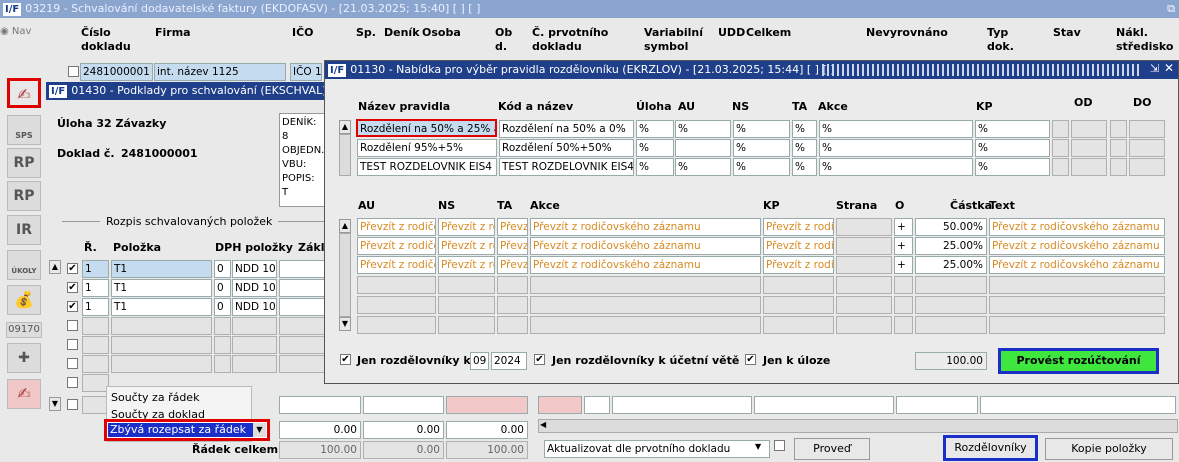 This screenshot has height=462, width=1179. What do you see at coordinates (116, 72) in the screenshot?
I see `main-cislo-cell: 2481000001` at bounding box center [116, 72].